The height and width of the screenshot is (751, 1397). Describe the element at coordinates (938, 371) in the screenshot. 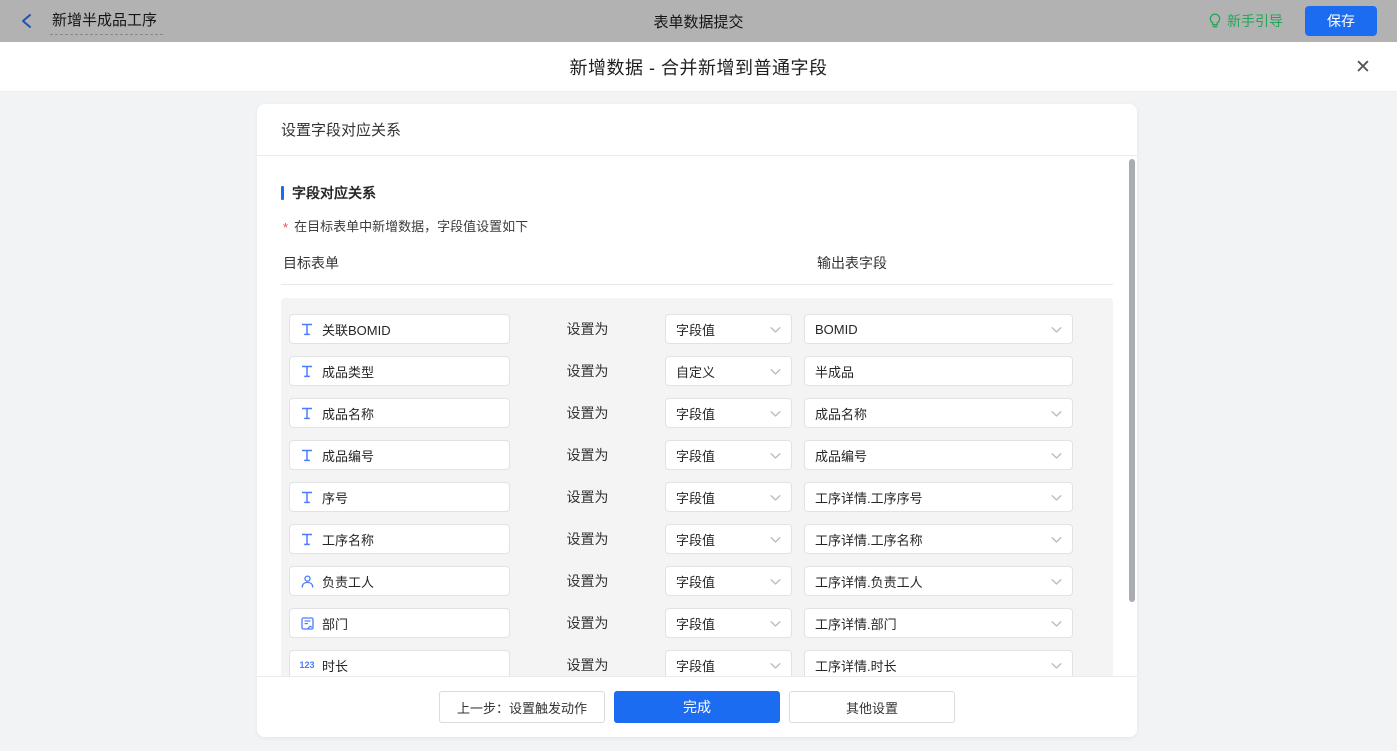

I see `output-field-select: 半成品` at that location.